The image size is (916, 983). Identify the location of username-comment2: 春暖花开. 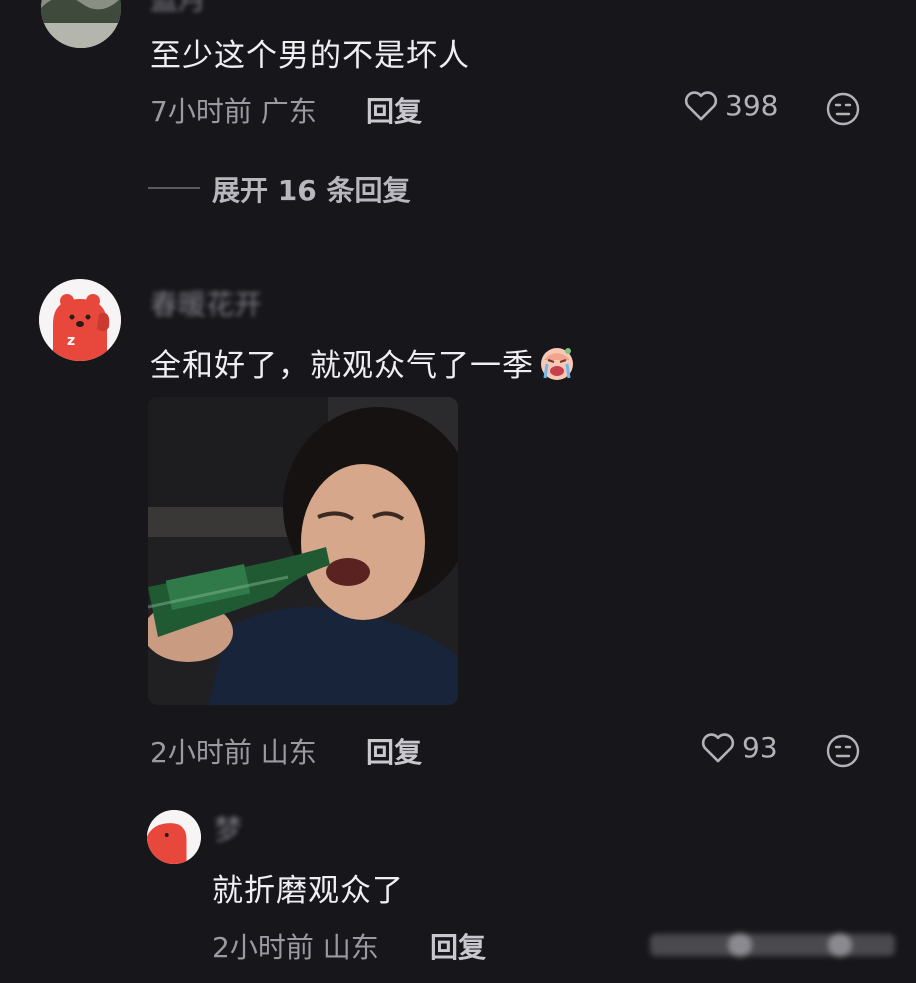
(206, 303).